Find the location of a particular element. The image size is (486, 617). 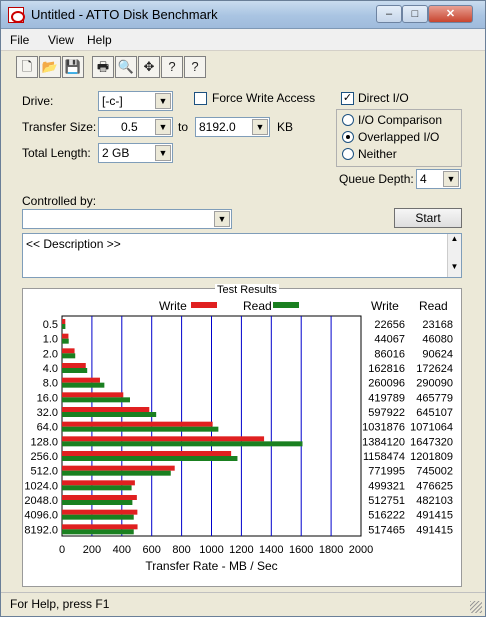

direct-io-checkbox: ✓ is located at coordinates (347, 98).